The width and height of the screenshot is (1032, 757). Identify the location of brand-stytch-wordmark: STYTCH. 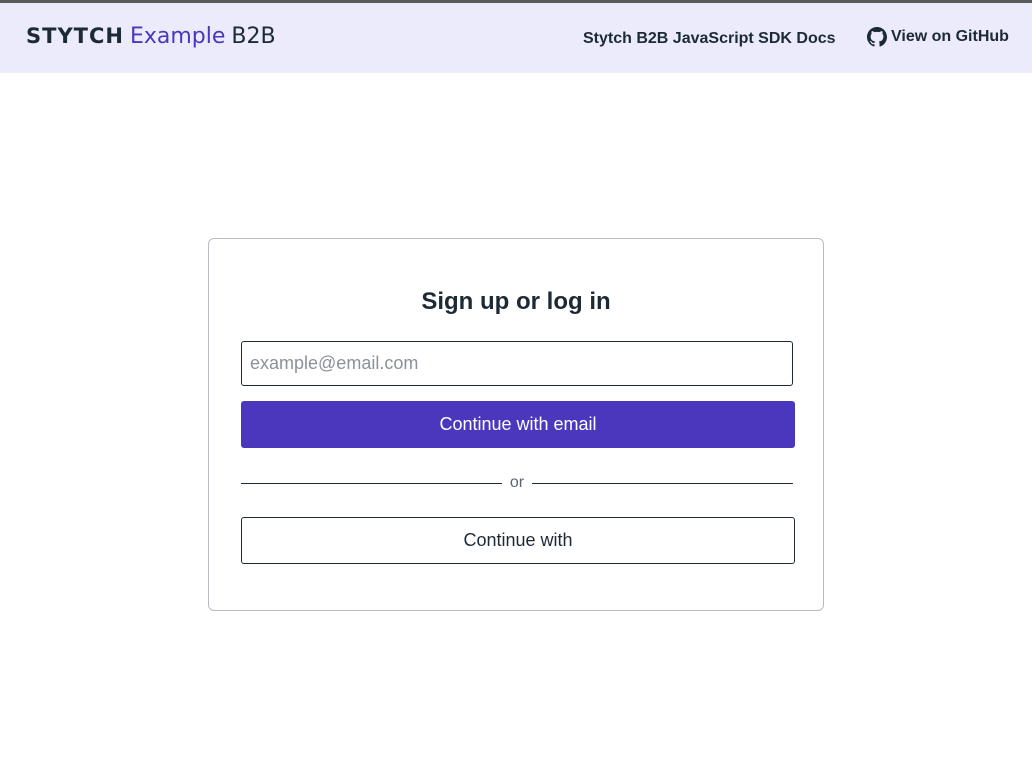
(75, 36).